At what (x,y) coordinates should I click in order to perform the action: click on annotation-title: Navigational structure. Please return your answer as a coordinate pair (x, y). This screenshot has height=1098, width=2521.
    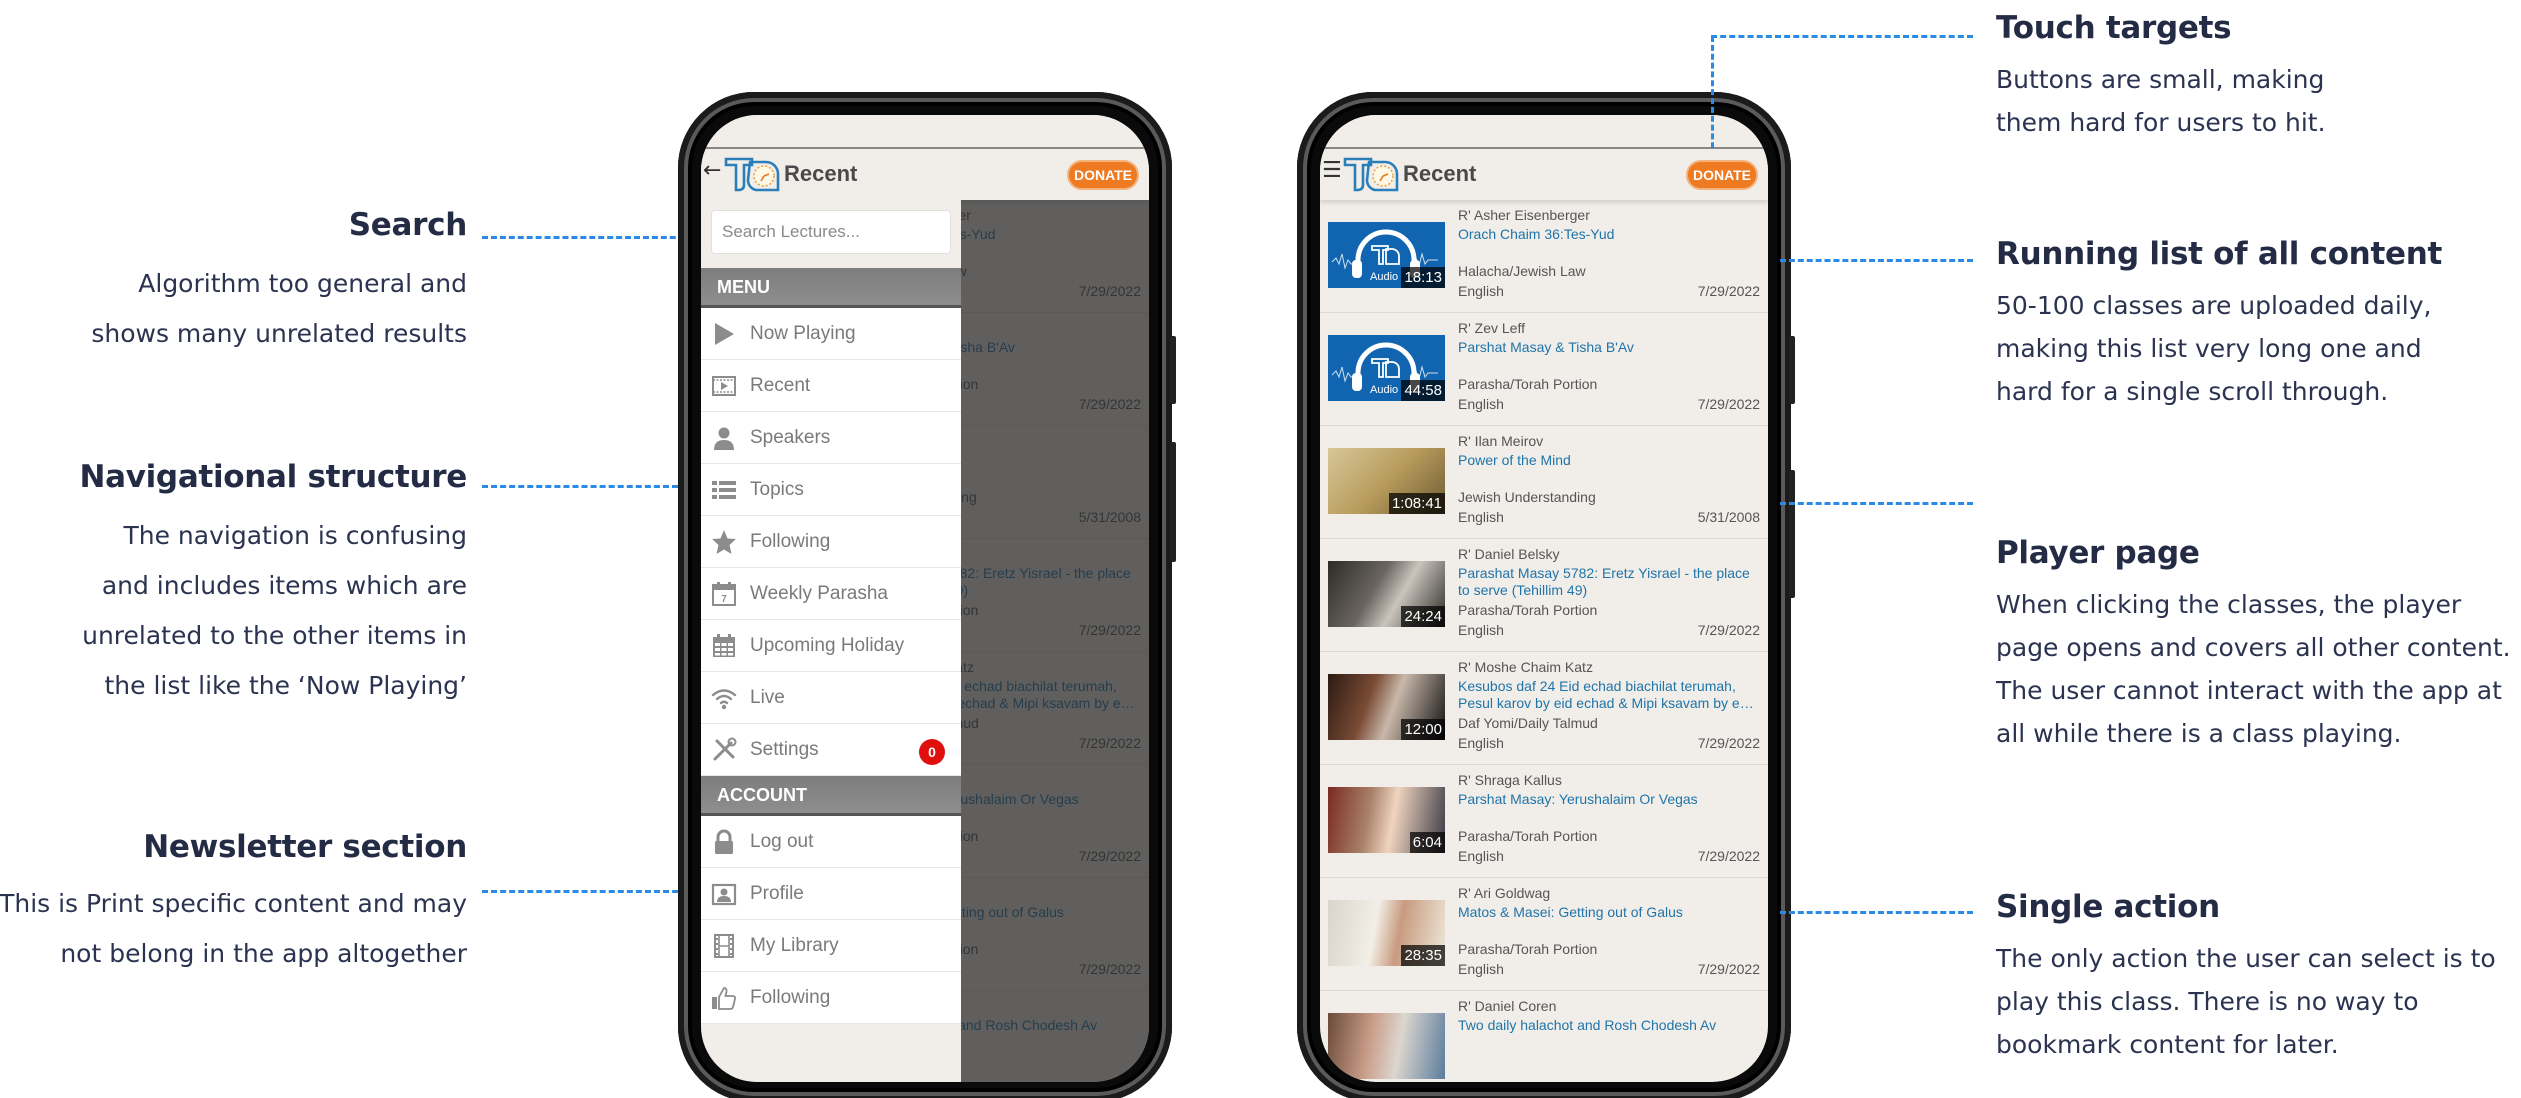
    Looking at the image, I should click on (273, 477).